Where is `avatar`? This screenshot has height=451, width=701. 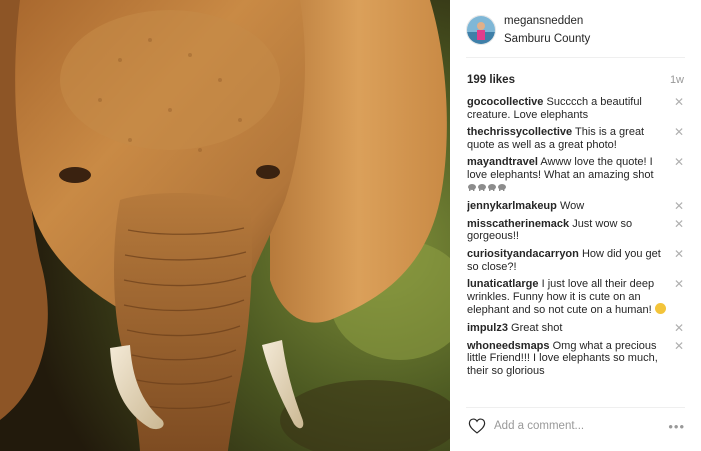
avatar is located at coordinates (481, 30).